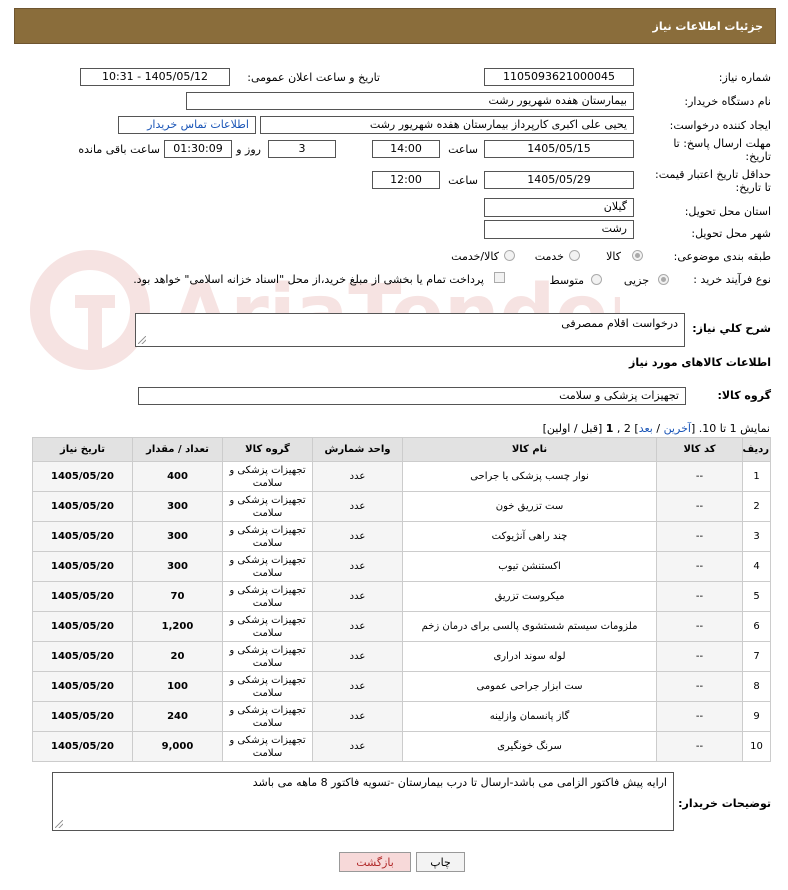 Image resolution: width=788 pixels, height=890 pixels. Describe the element at coordinates (509, 255) in the screenshot. I see `category-radio-goods-service` at that location.